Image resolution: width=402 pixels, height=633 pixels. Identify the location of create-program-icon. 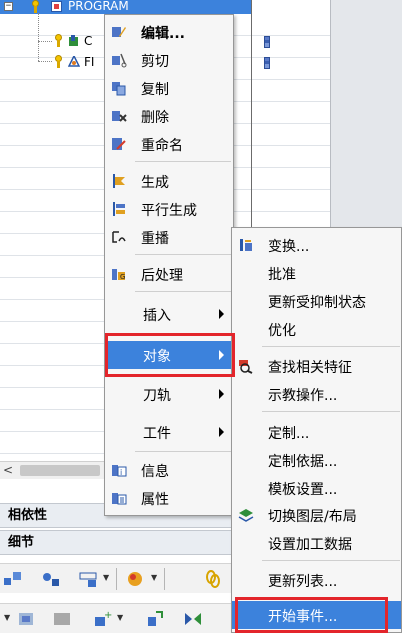
(13, 579).